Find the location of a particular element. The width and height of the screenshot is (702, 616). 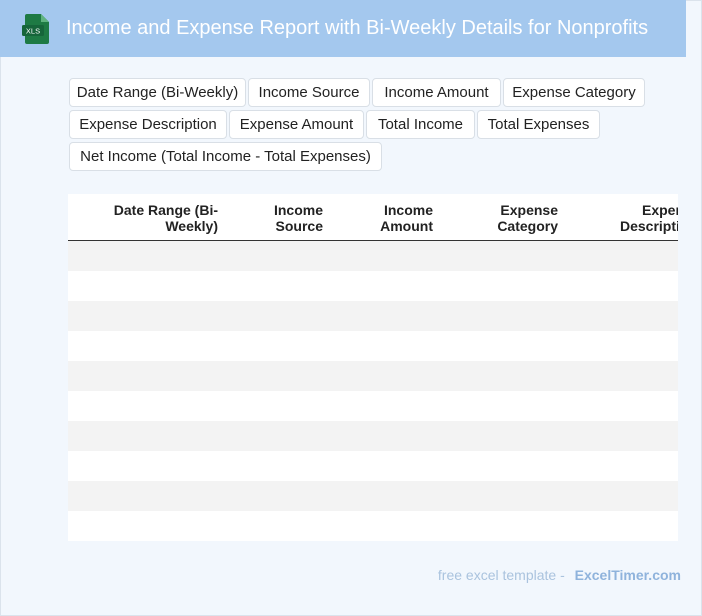

tag-expense-category: Expense Category is located at coordinates (574, 92).